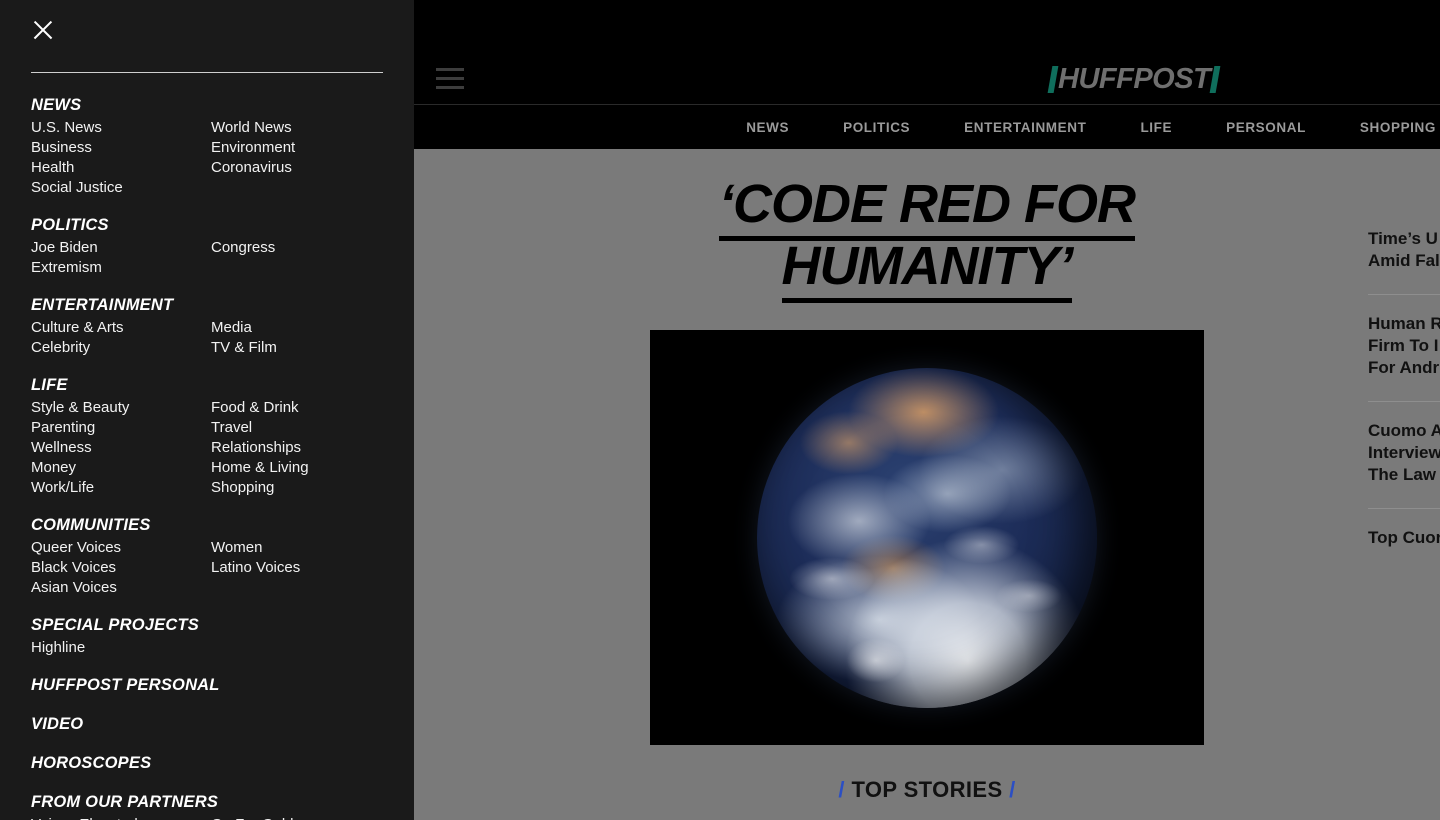  What do you see at coordinates (301, 328) in the screenshot?
I see `menu-link-media: Media` at bounding box center [301, 328].